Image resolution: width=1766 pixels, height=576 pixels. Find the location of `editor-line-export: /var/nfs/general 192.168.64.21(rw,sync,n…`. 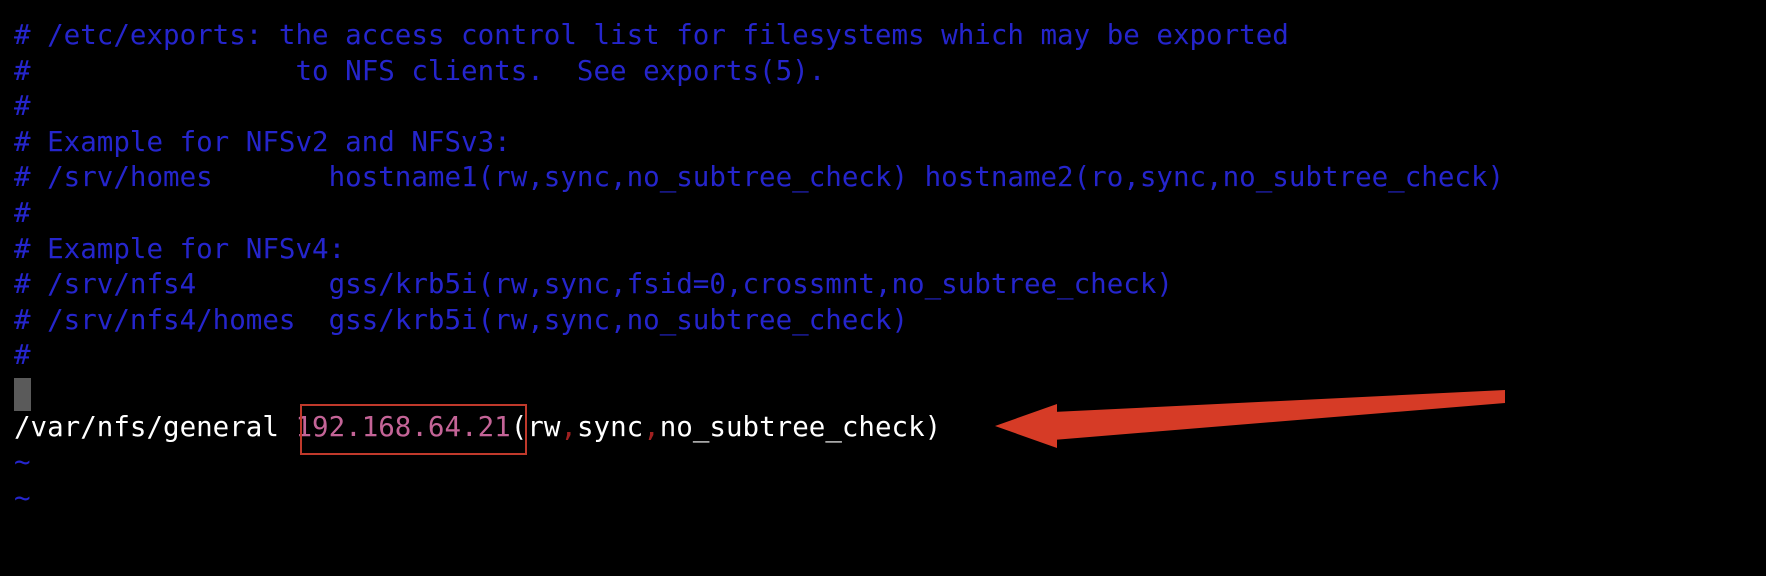

editor-line-export: /var/nfs/general 192.168.64.21(rw,sync,n… is located at coordinates (883, 428).